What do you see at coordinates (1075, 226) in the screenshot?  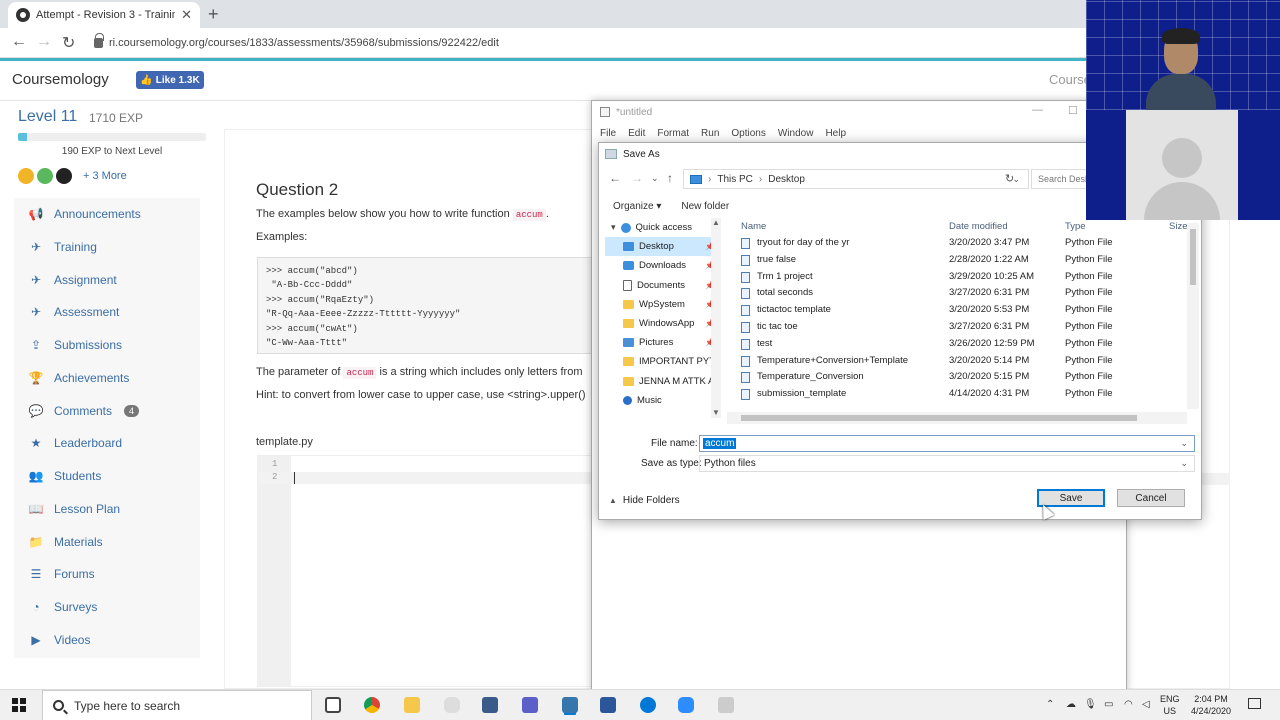 I see `column-header-type: Type` at bounding box center [1075, 226].